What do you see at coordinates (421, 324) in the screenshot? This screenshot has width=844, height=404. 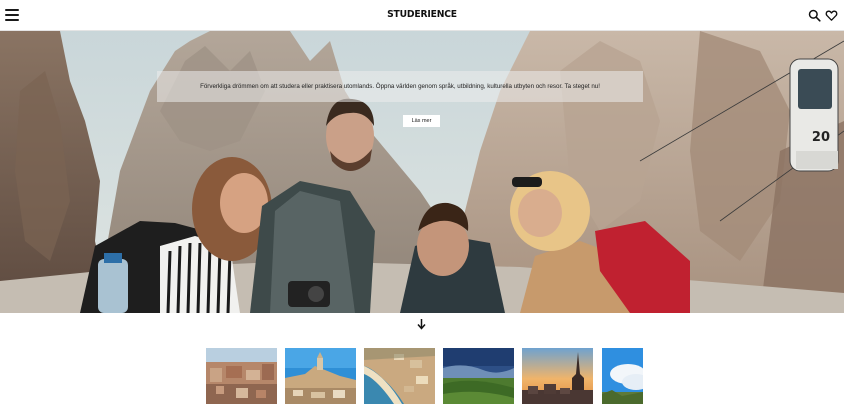 I see `arrow-down-icon` at bounding box center [421, 324].